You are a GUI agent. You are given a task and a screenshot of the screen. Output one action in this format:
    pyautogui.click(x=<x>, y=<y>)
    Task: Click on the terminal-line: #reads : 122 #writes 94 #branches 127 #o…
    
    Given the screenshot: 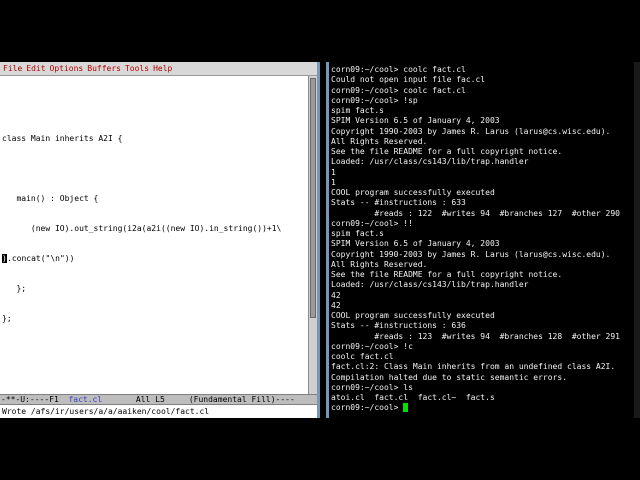 What is the action you would take?
    pyautogui.click(x=475, y=213)
    